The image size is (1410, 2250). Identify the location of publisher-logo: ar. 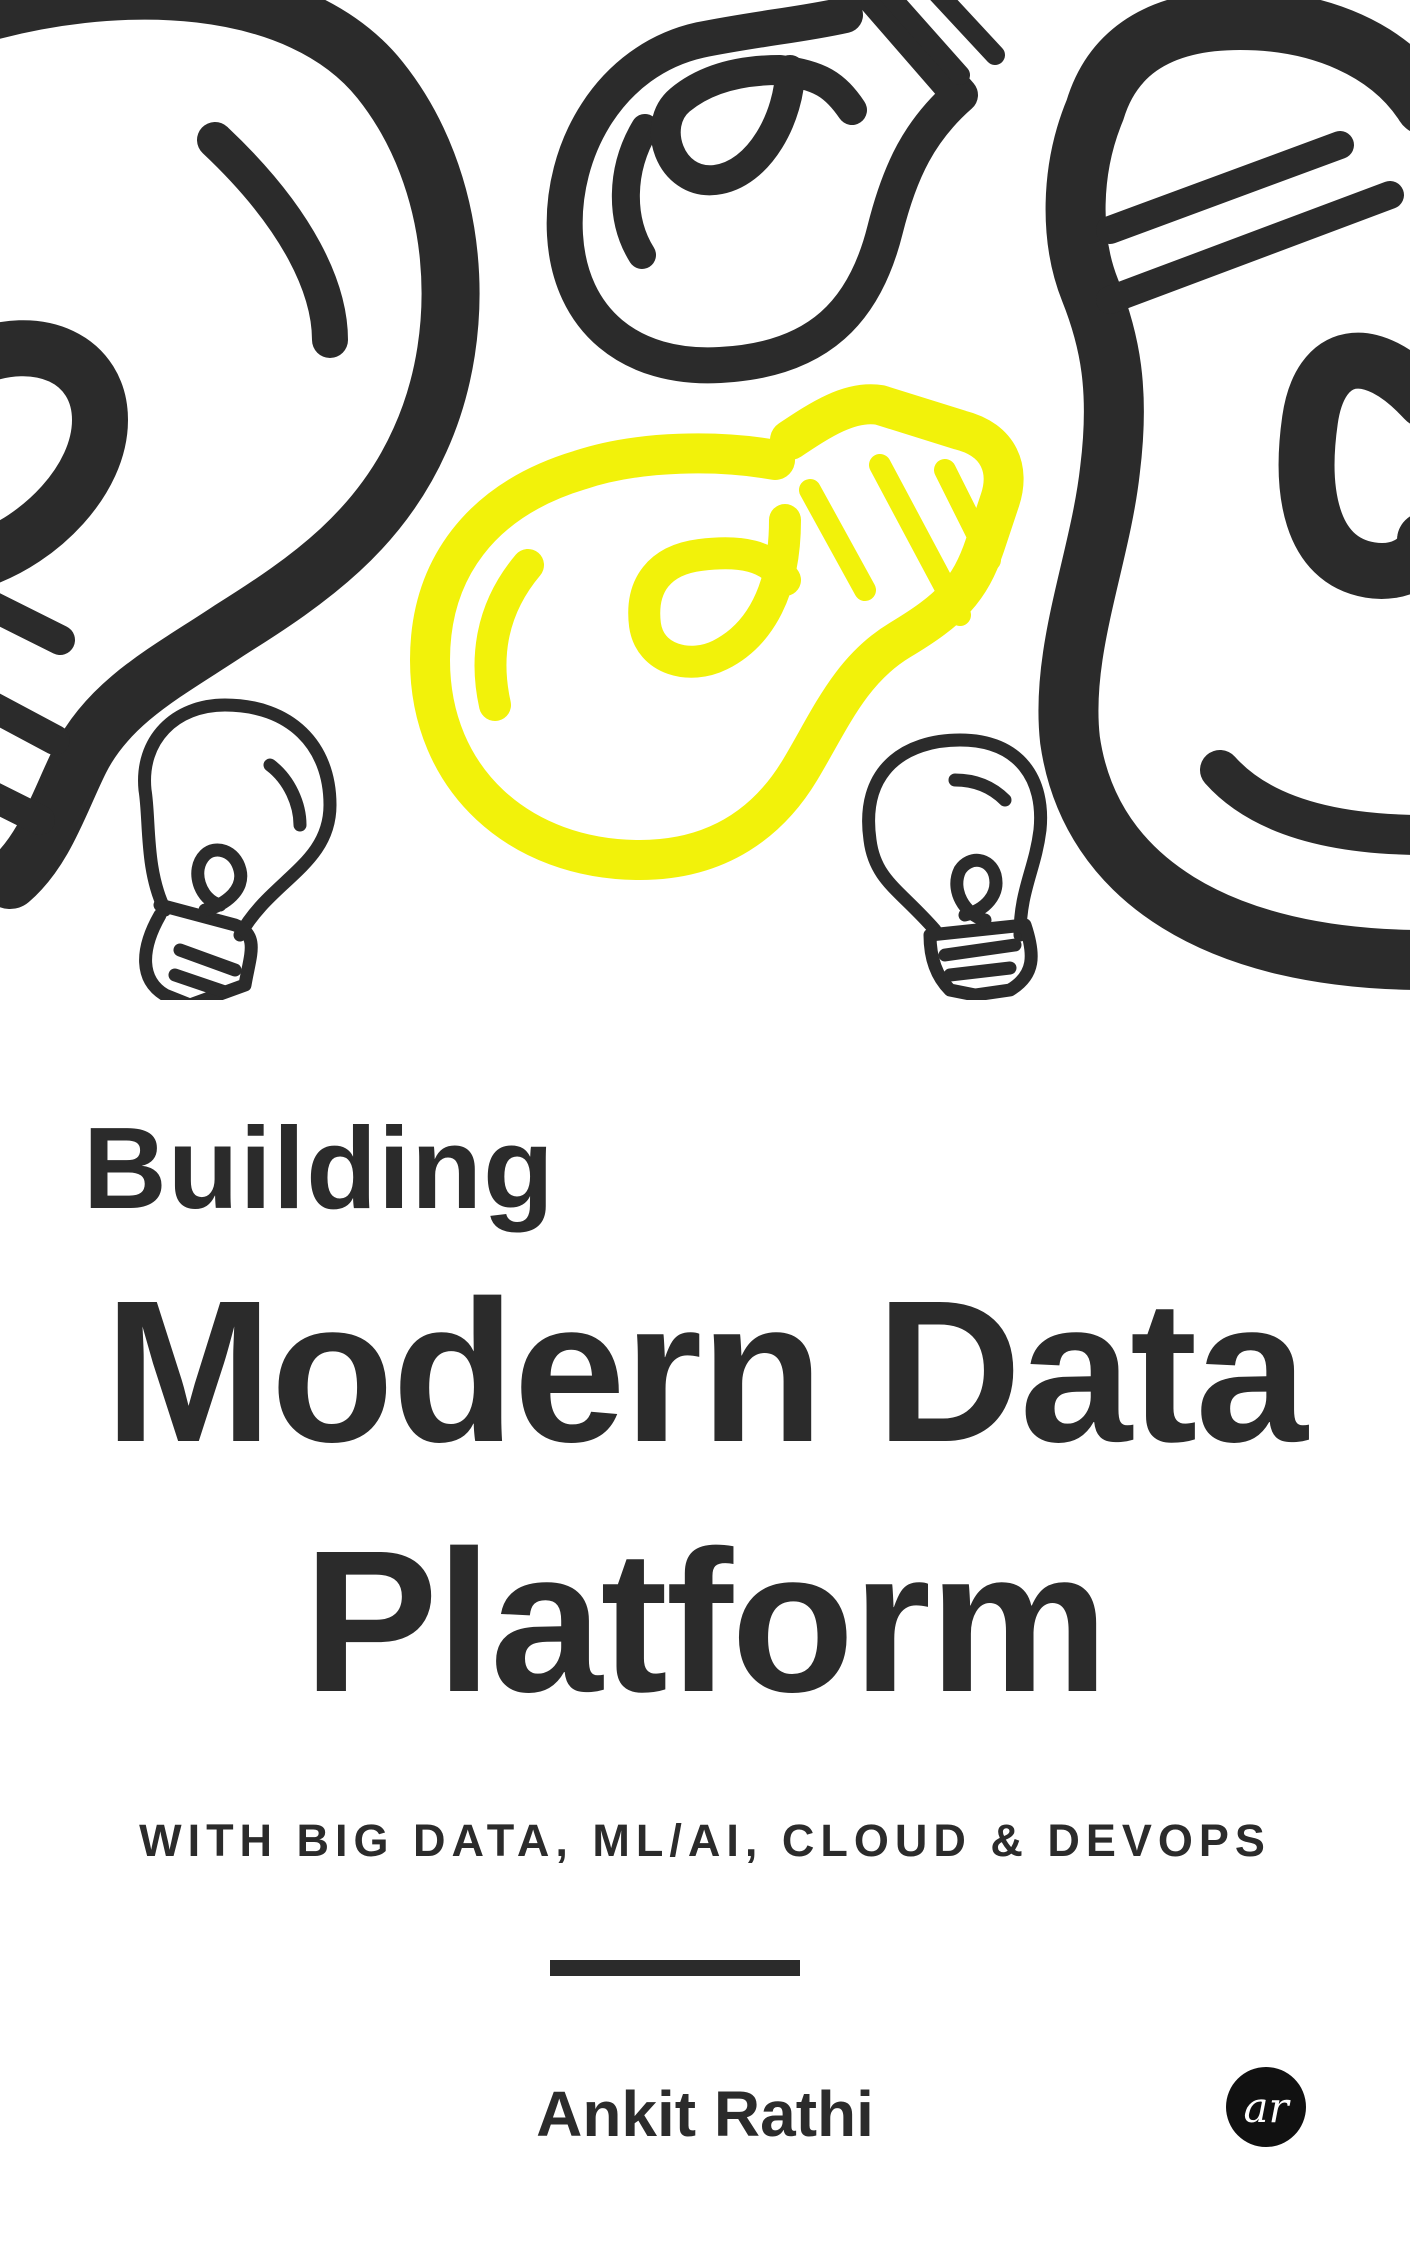
(1266, 2107).